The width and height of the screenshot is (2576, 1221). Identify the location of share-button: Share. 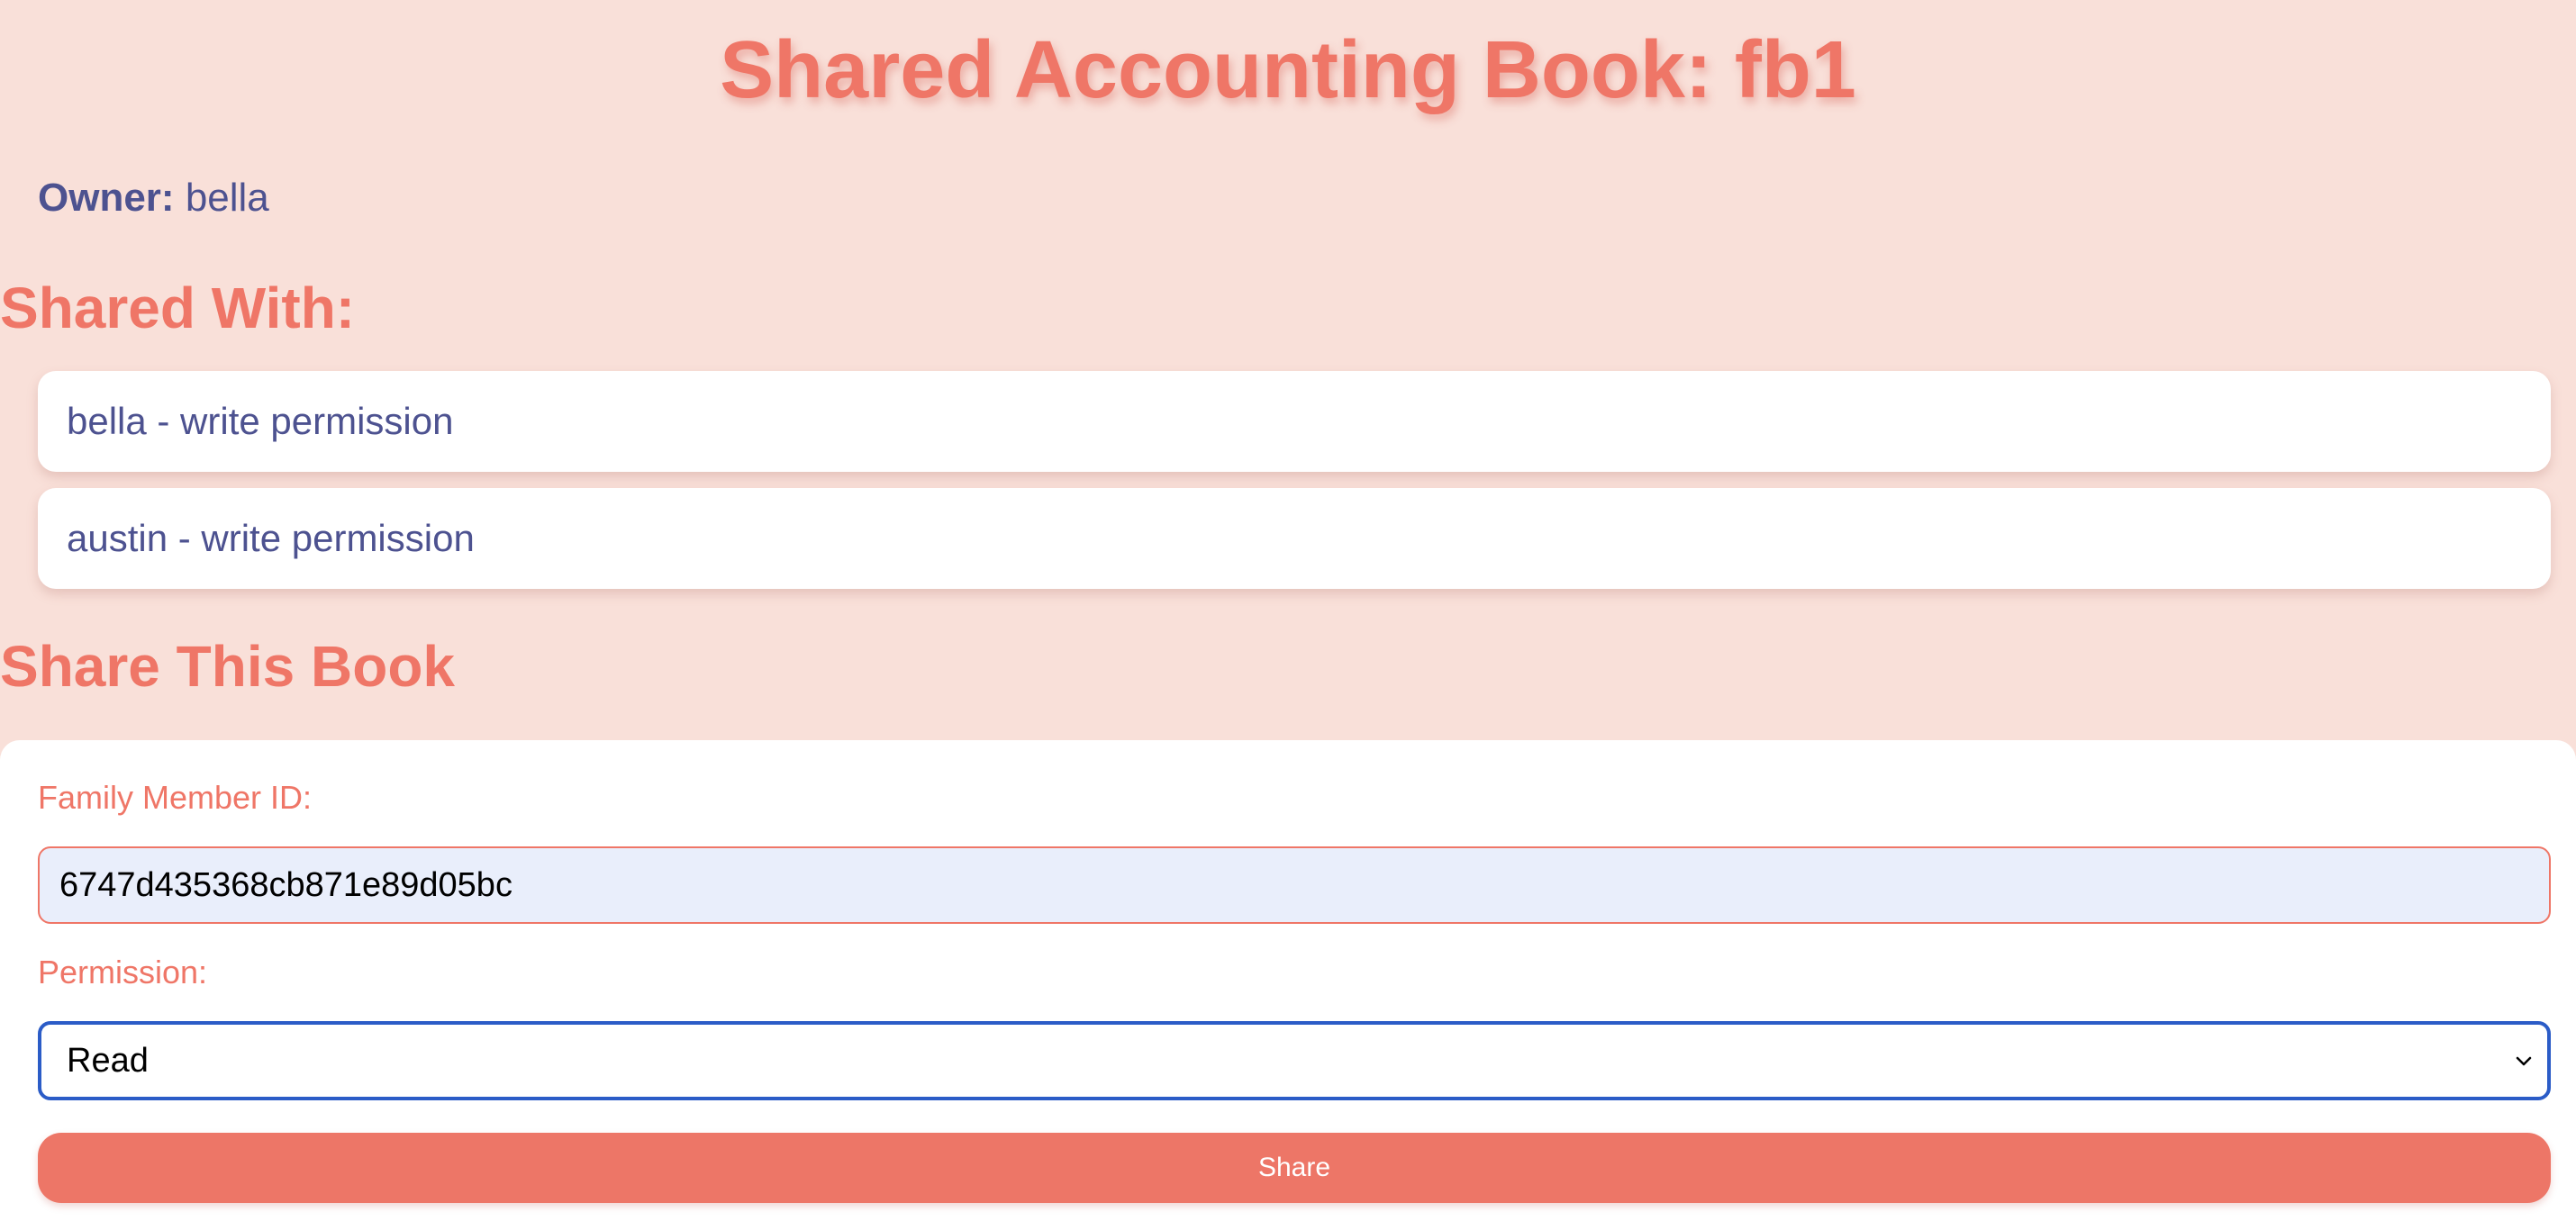
(1294, 1168).